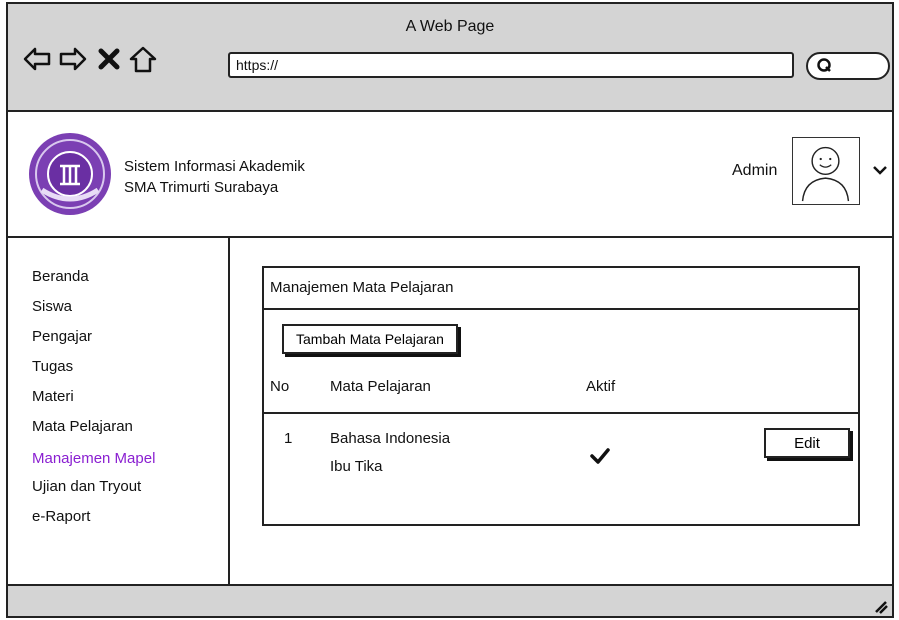  I want to click on chevron-down-icon, so click(880, 170).